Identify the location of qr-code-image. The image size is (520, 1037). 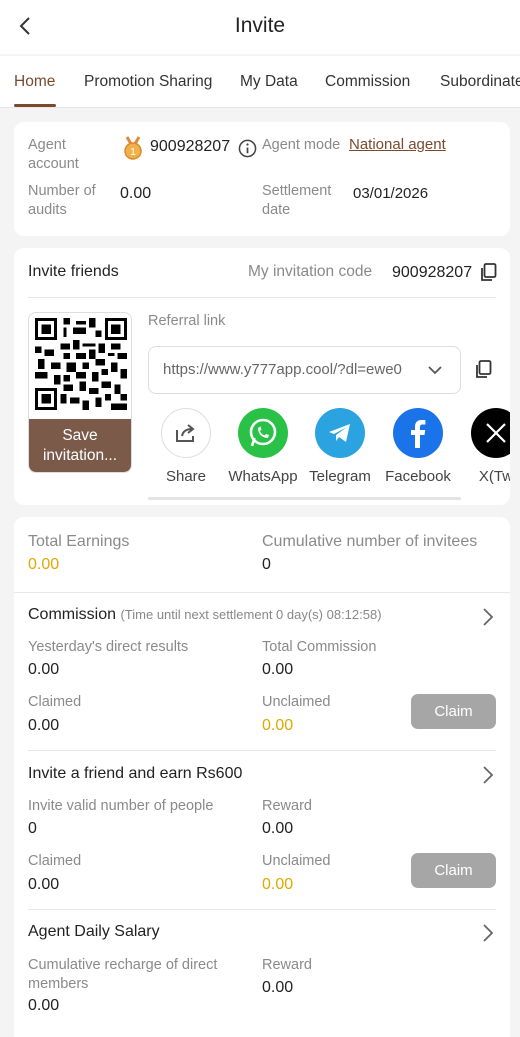
(81, 364).